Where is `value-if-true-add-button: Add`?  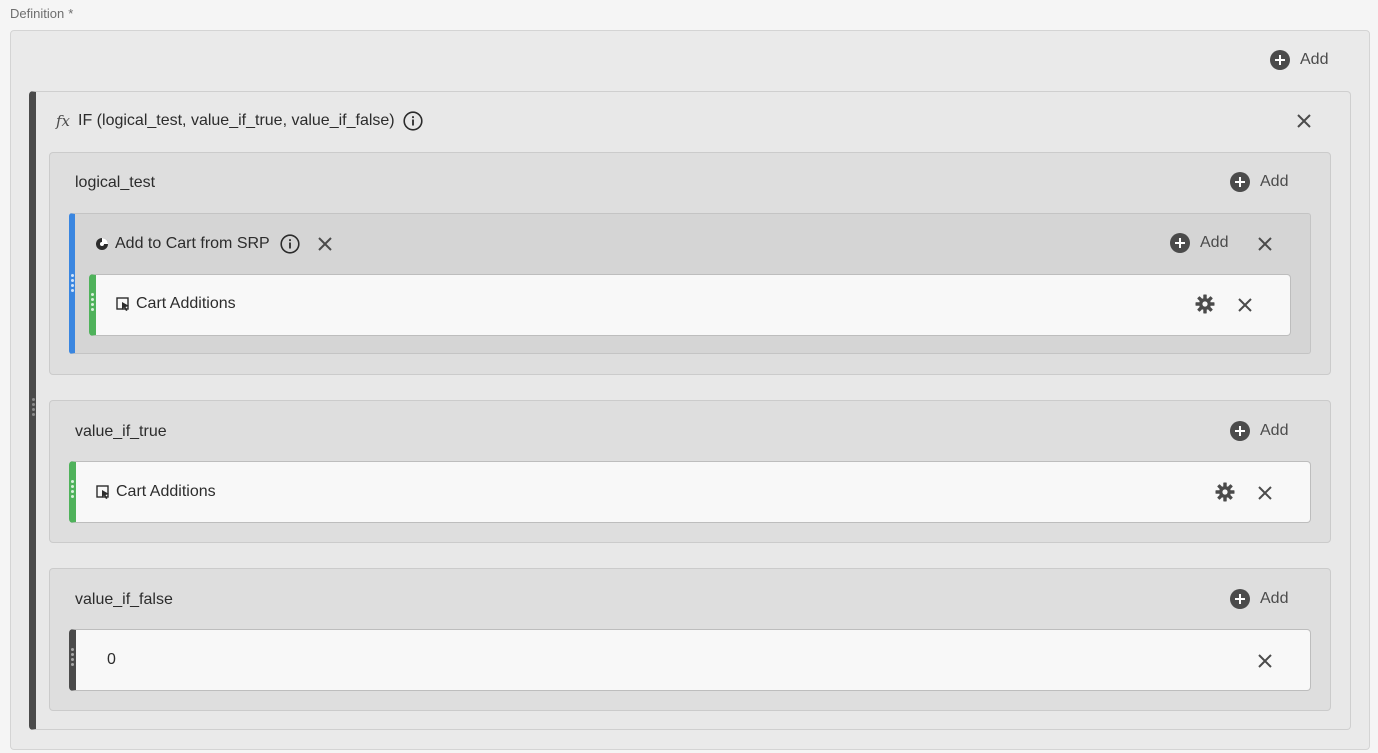
value-if-true-add-button: Add is located at coordinates (1259, 431).